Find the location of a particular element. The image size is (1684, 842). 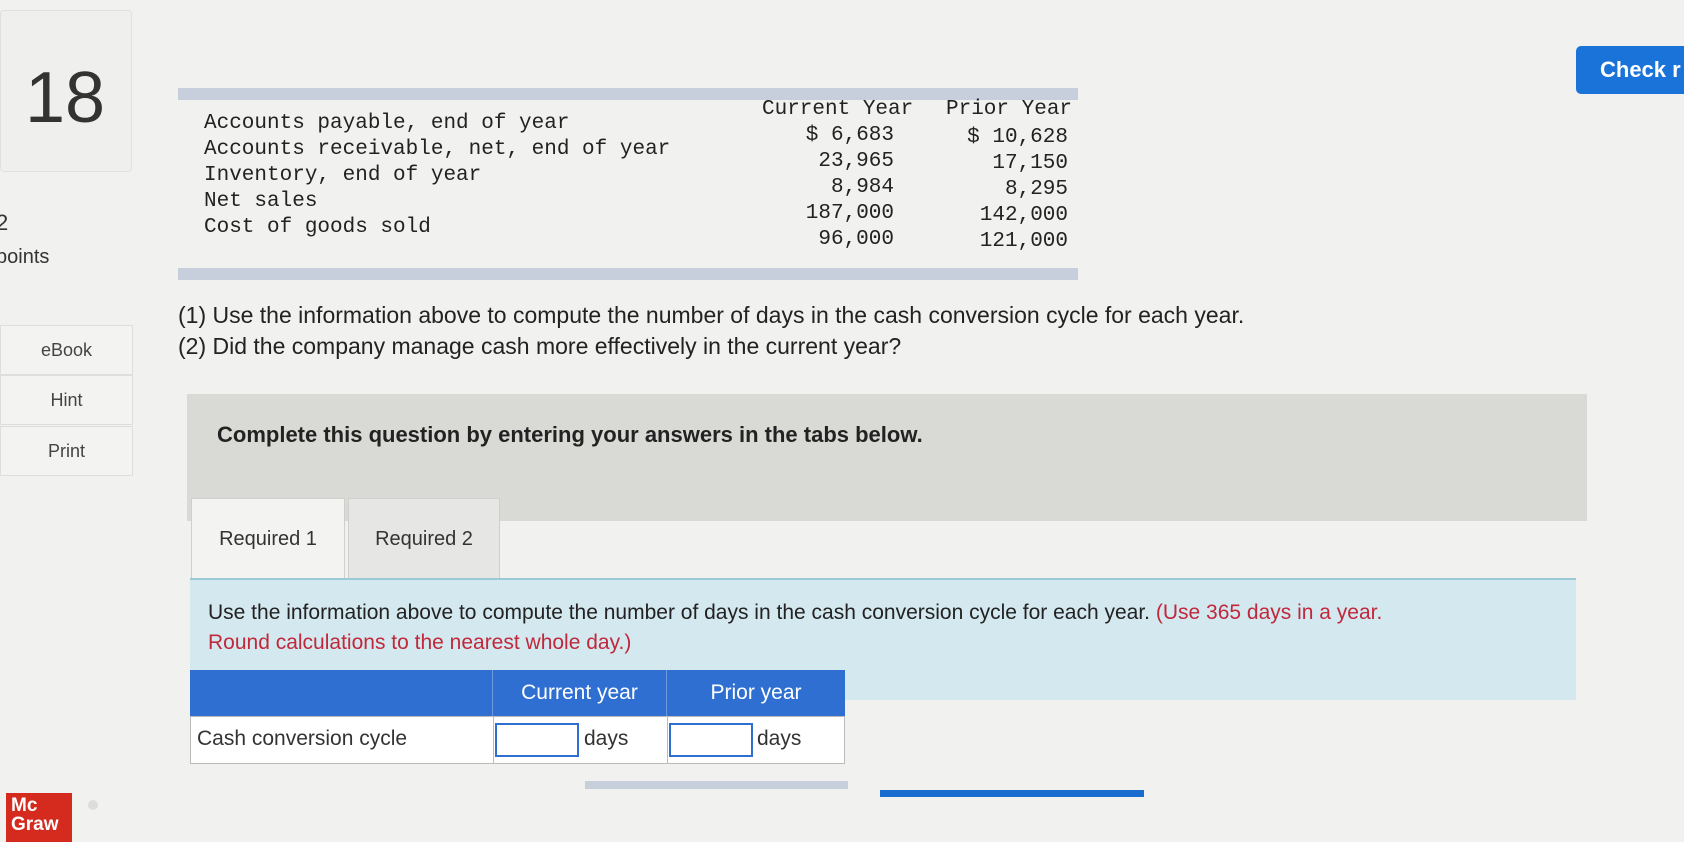

col-header-prior: Prior Year is located at coordinates (1009, 109).